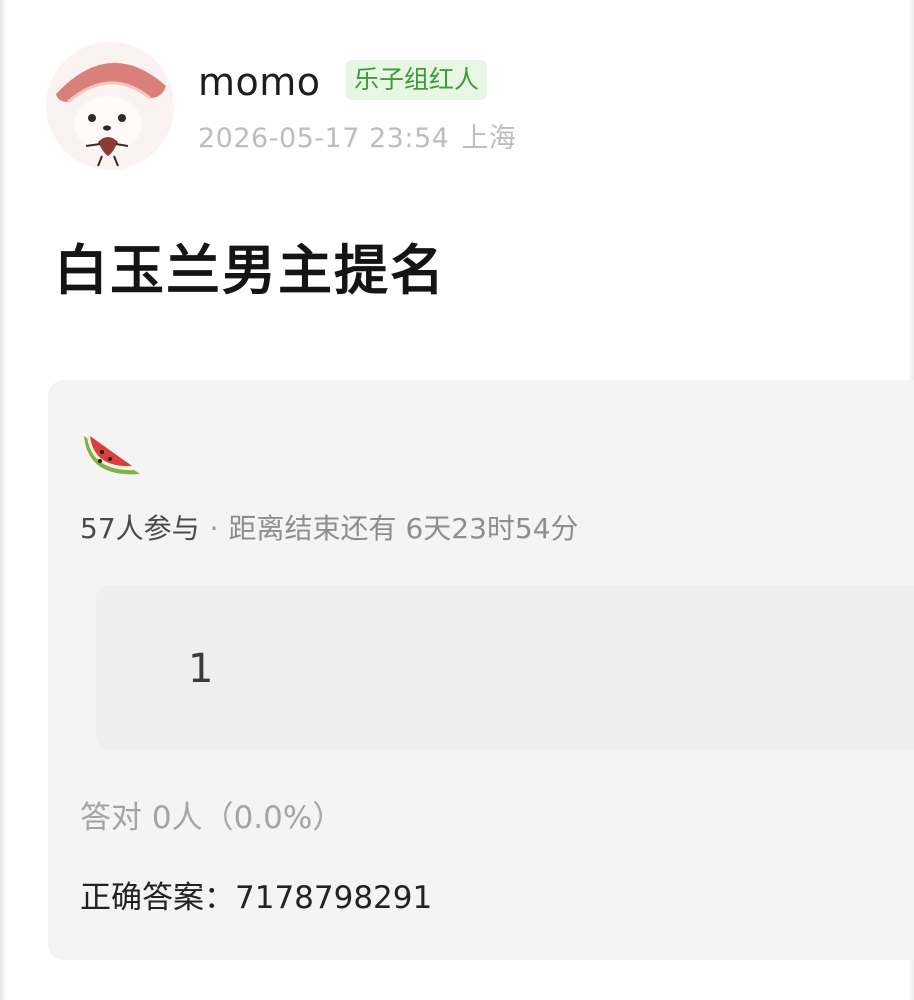  What do you see at coordinates (456, 105) in the screenshot?
I see `post-header: momo 乐子组红人 2026-05-17 23:54 上海` at bounding box center [456, 105].